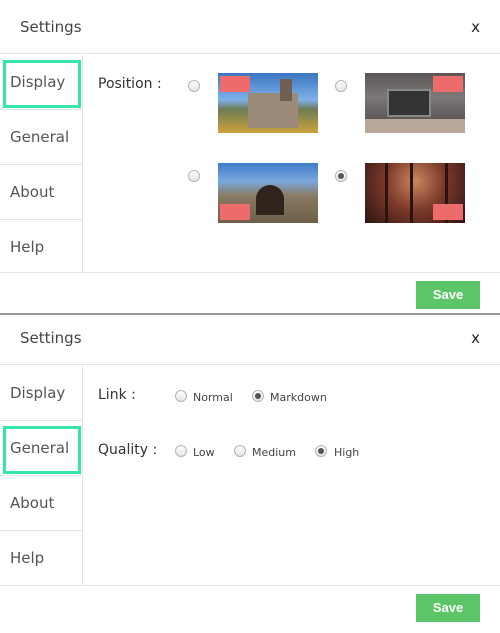  I want to click on position-radio-top-right, so click(341, 86).